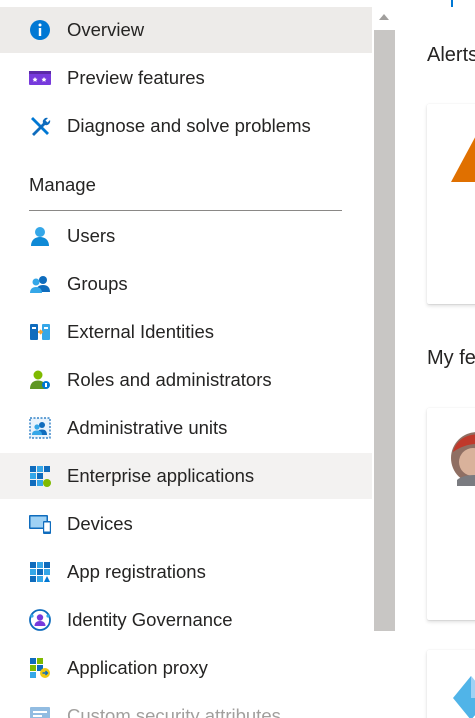 The image size is (475, 718). Describe the element at coordinates (451, 204) in the screenshot. I see `alert-card` at that location.